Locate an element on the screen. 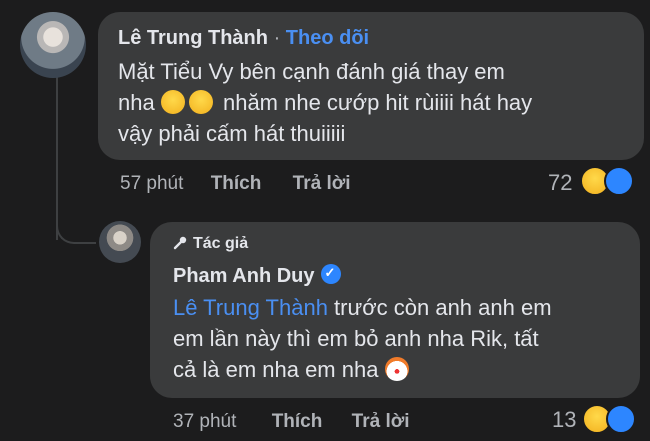 This screenshot has width=650, height=441. clown-face-icon is located at coordinates (396, 369).